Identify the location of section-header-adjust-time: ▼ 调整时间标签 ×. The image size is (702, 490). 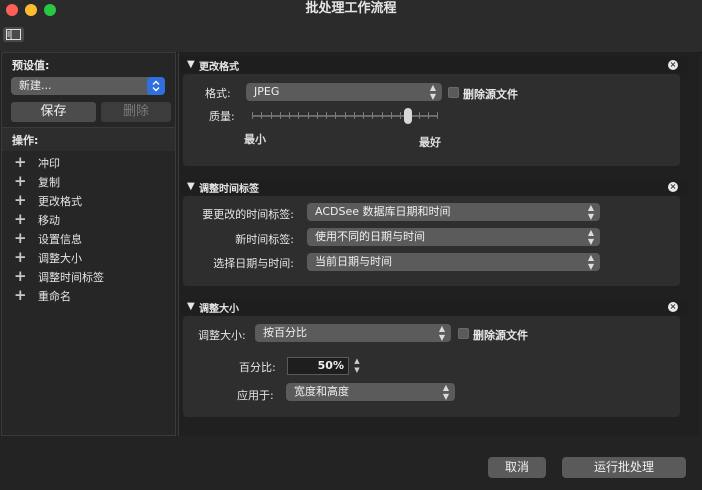
(434, 187).